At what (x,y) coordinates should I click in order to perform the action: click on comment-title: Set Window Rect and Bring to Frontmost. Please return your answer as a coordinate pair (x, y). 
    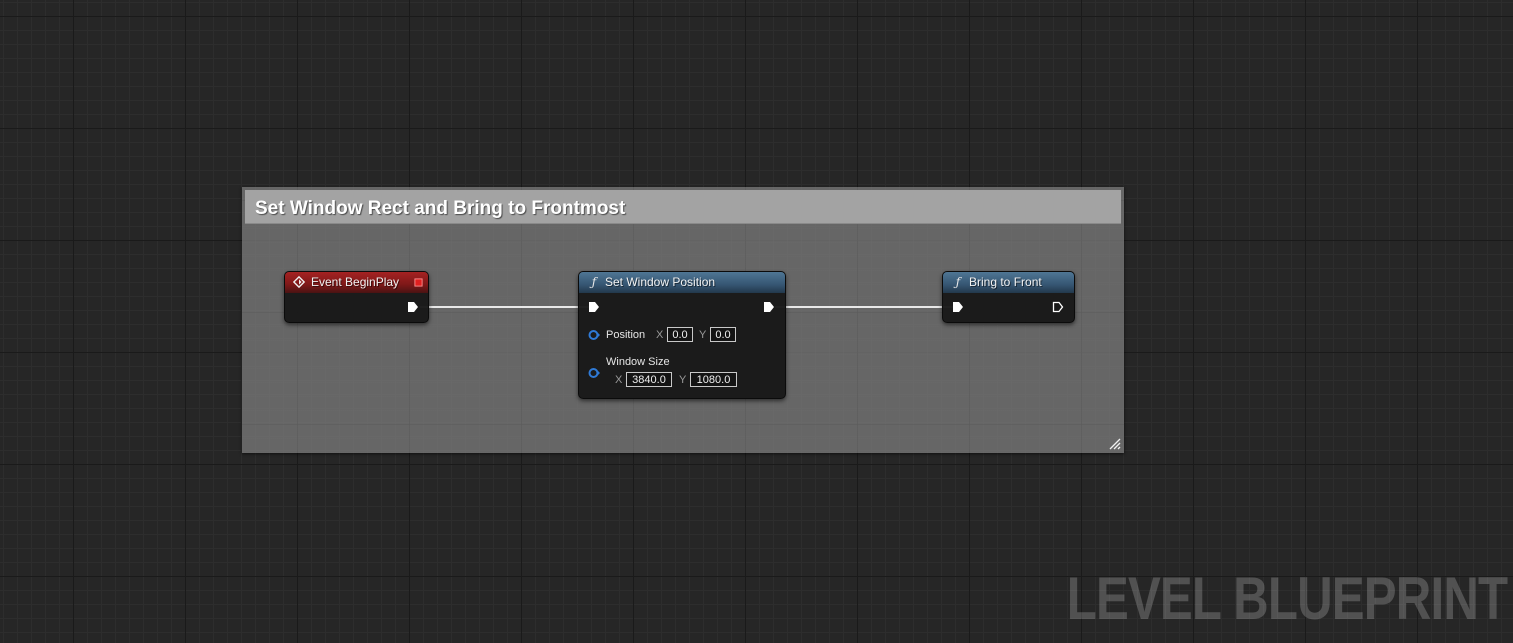
    Looking at the image, I should click on (440, 209).